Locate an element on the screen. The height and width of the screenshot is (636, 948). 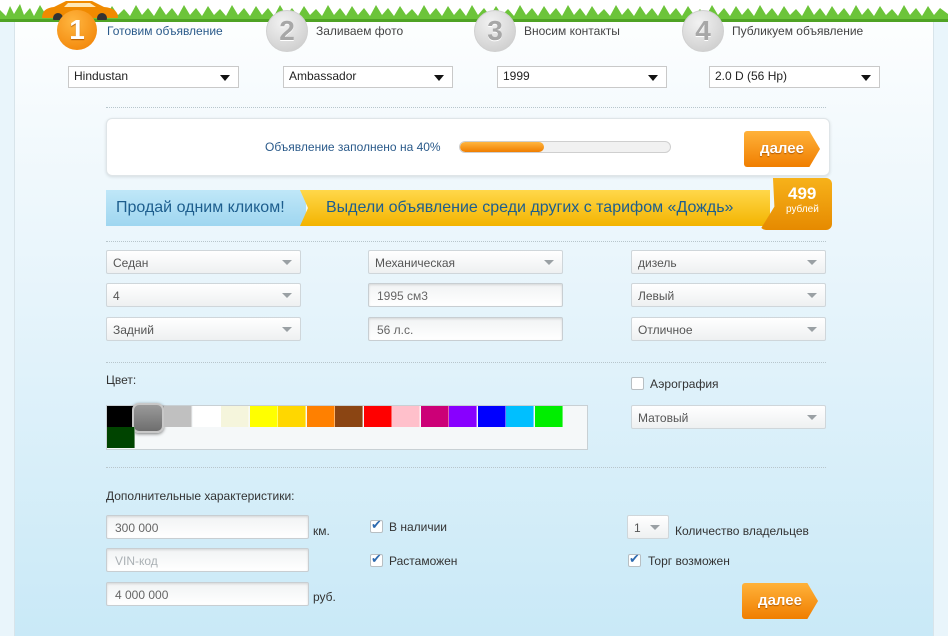
transmission-value: Механическая is located at coordinates (415, 263).